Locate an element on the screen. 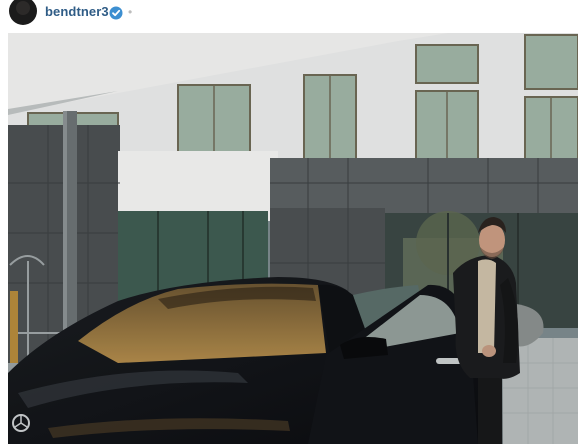 The height and width of the screenshot is (444, 584). username-link: bendtner3 is located at coordinates (77, 11).